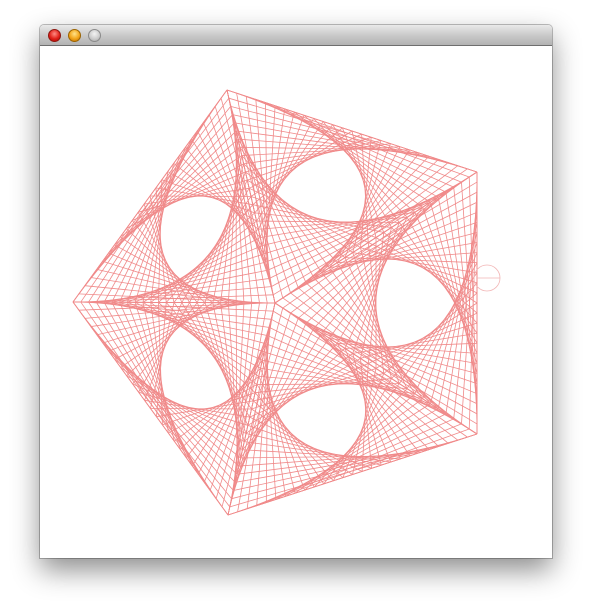 The height and width of the screenshot is (614, 592). I want to click on zoom-button, so click(94, 35).